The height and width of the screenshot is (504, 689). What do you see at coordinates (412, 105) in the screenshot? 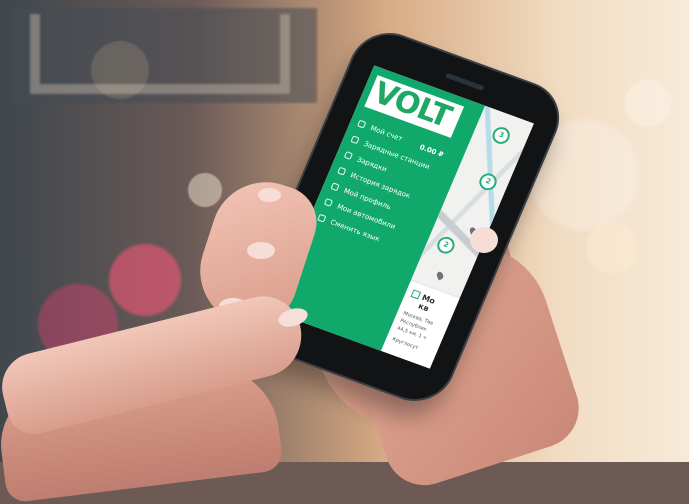
I see `logo-text: VOLT` at bounding box center [412, 105].